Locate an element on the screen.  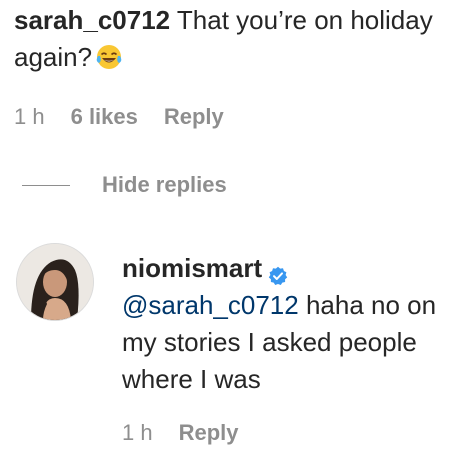
reply-timestamp: 1 h is located at coordinates (137, 432).